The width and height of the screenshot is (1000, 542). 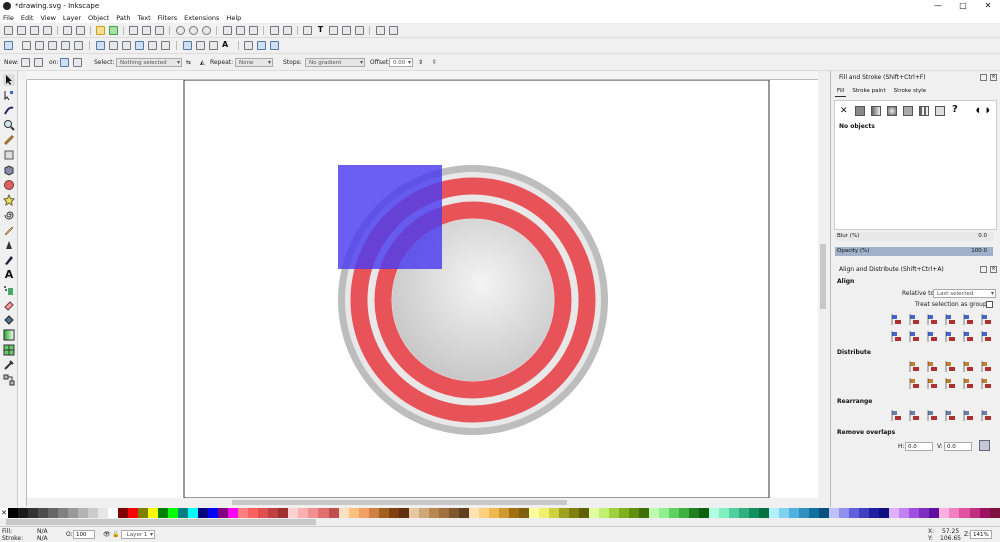 What do you see at coordinates (165, 45) in the screenshot?
I see `snap-line-midpoints-icon` at bounding box center [165, 45].